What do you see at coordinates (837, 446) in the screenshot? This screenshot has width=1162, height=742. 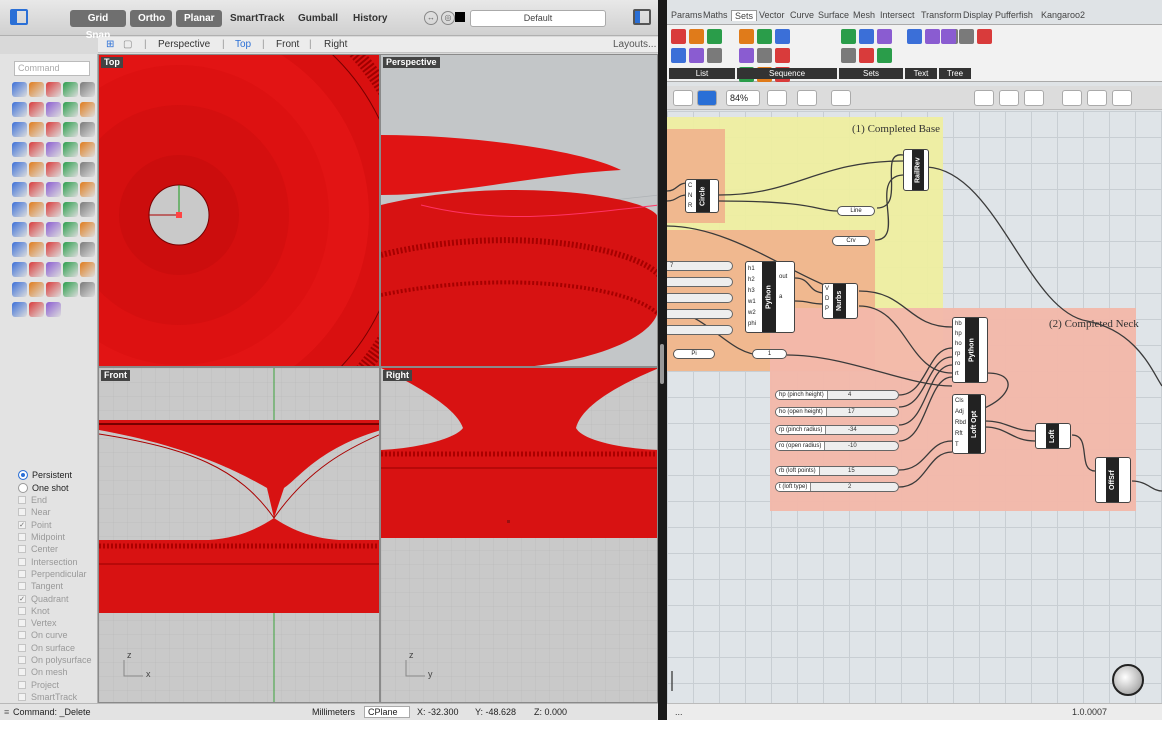 I see `number-slider: ro (open radius) -10` at bounding box center [837, 446].